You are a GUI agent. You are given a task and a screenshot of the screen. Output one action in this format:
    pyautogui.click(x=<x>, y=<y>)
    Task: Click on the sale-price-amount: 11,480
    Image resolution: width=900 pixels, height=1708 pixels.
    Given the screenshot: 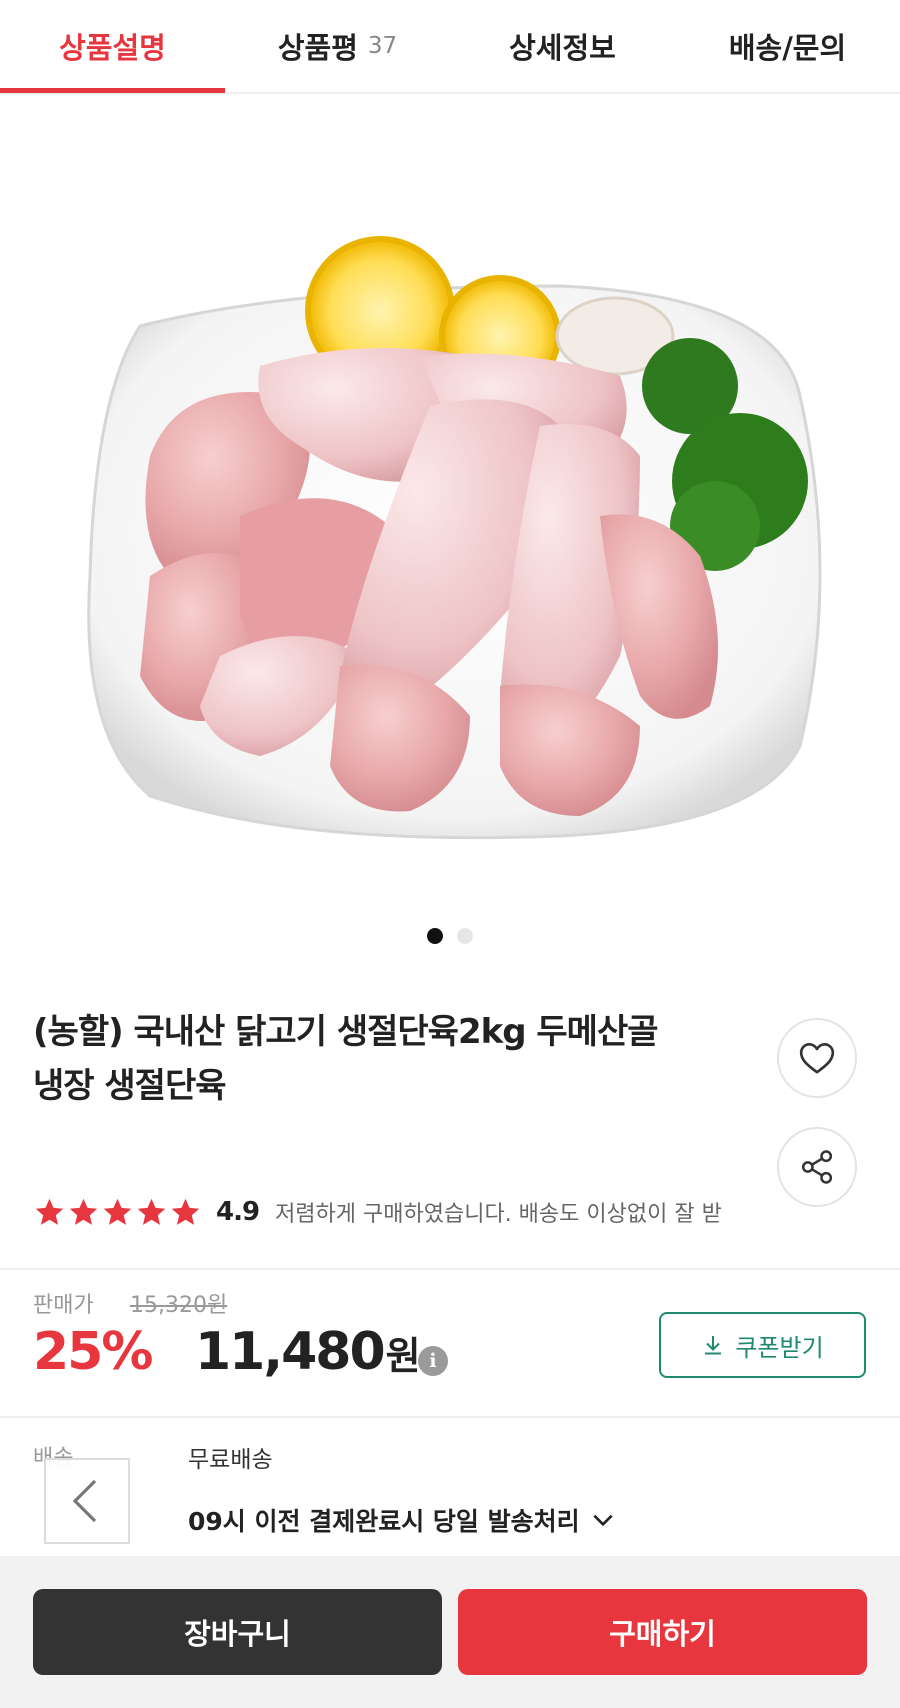 What is the action you would take?
    pyautogui.click(x=290, y=1352)
    